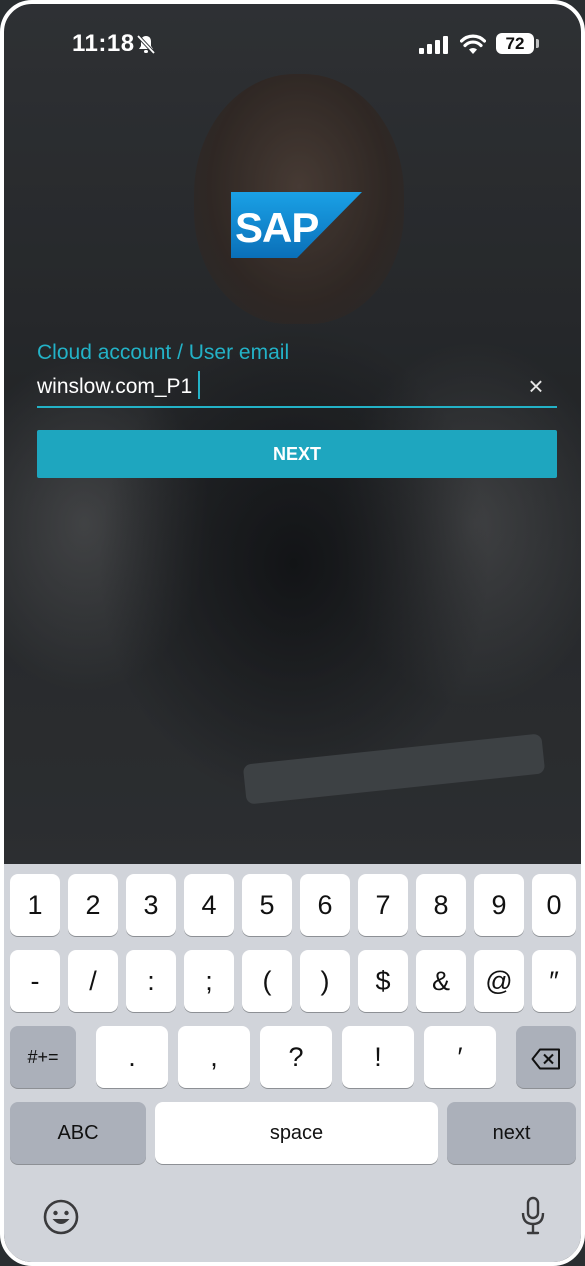  Describe the element at coordinates (35, 905) in the screenshot. I see `key-1: 1` at that location.